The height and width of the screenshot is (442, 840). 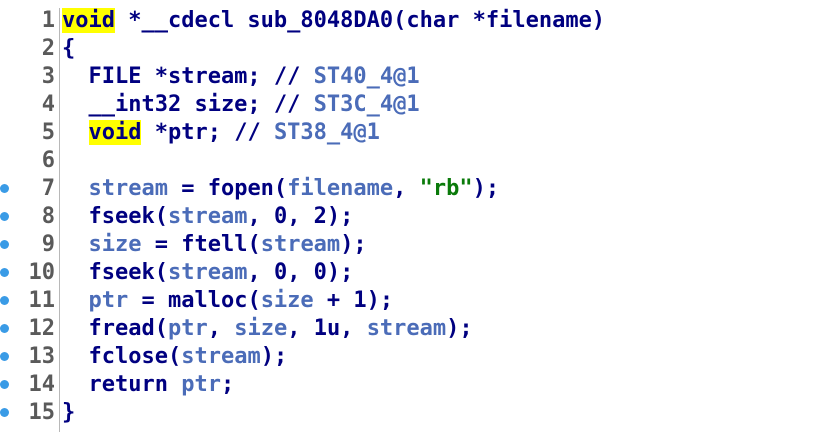 What do you see at coordinates (42, 300) in the screenshot?
I see `line-number: 11` at bounding box center [42, 300].